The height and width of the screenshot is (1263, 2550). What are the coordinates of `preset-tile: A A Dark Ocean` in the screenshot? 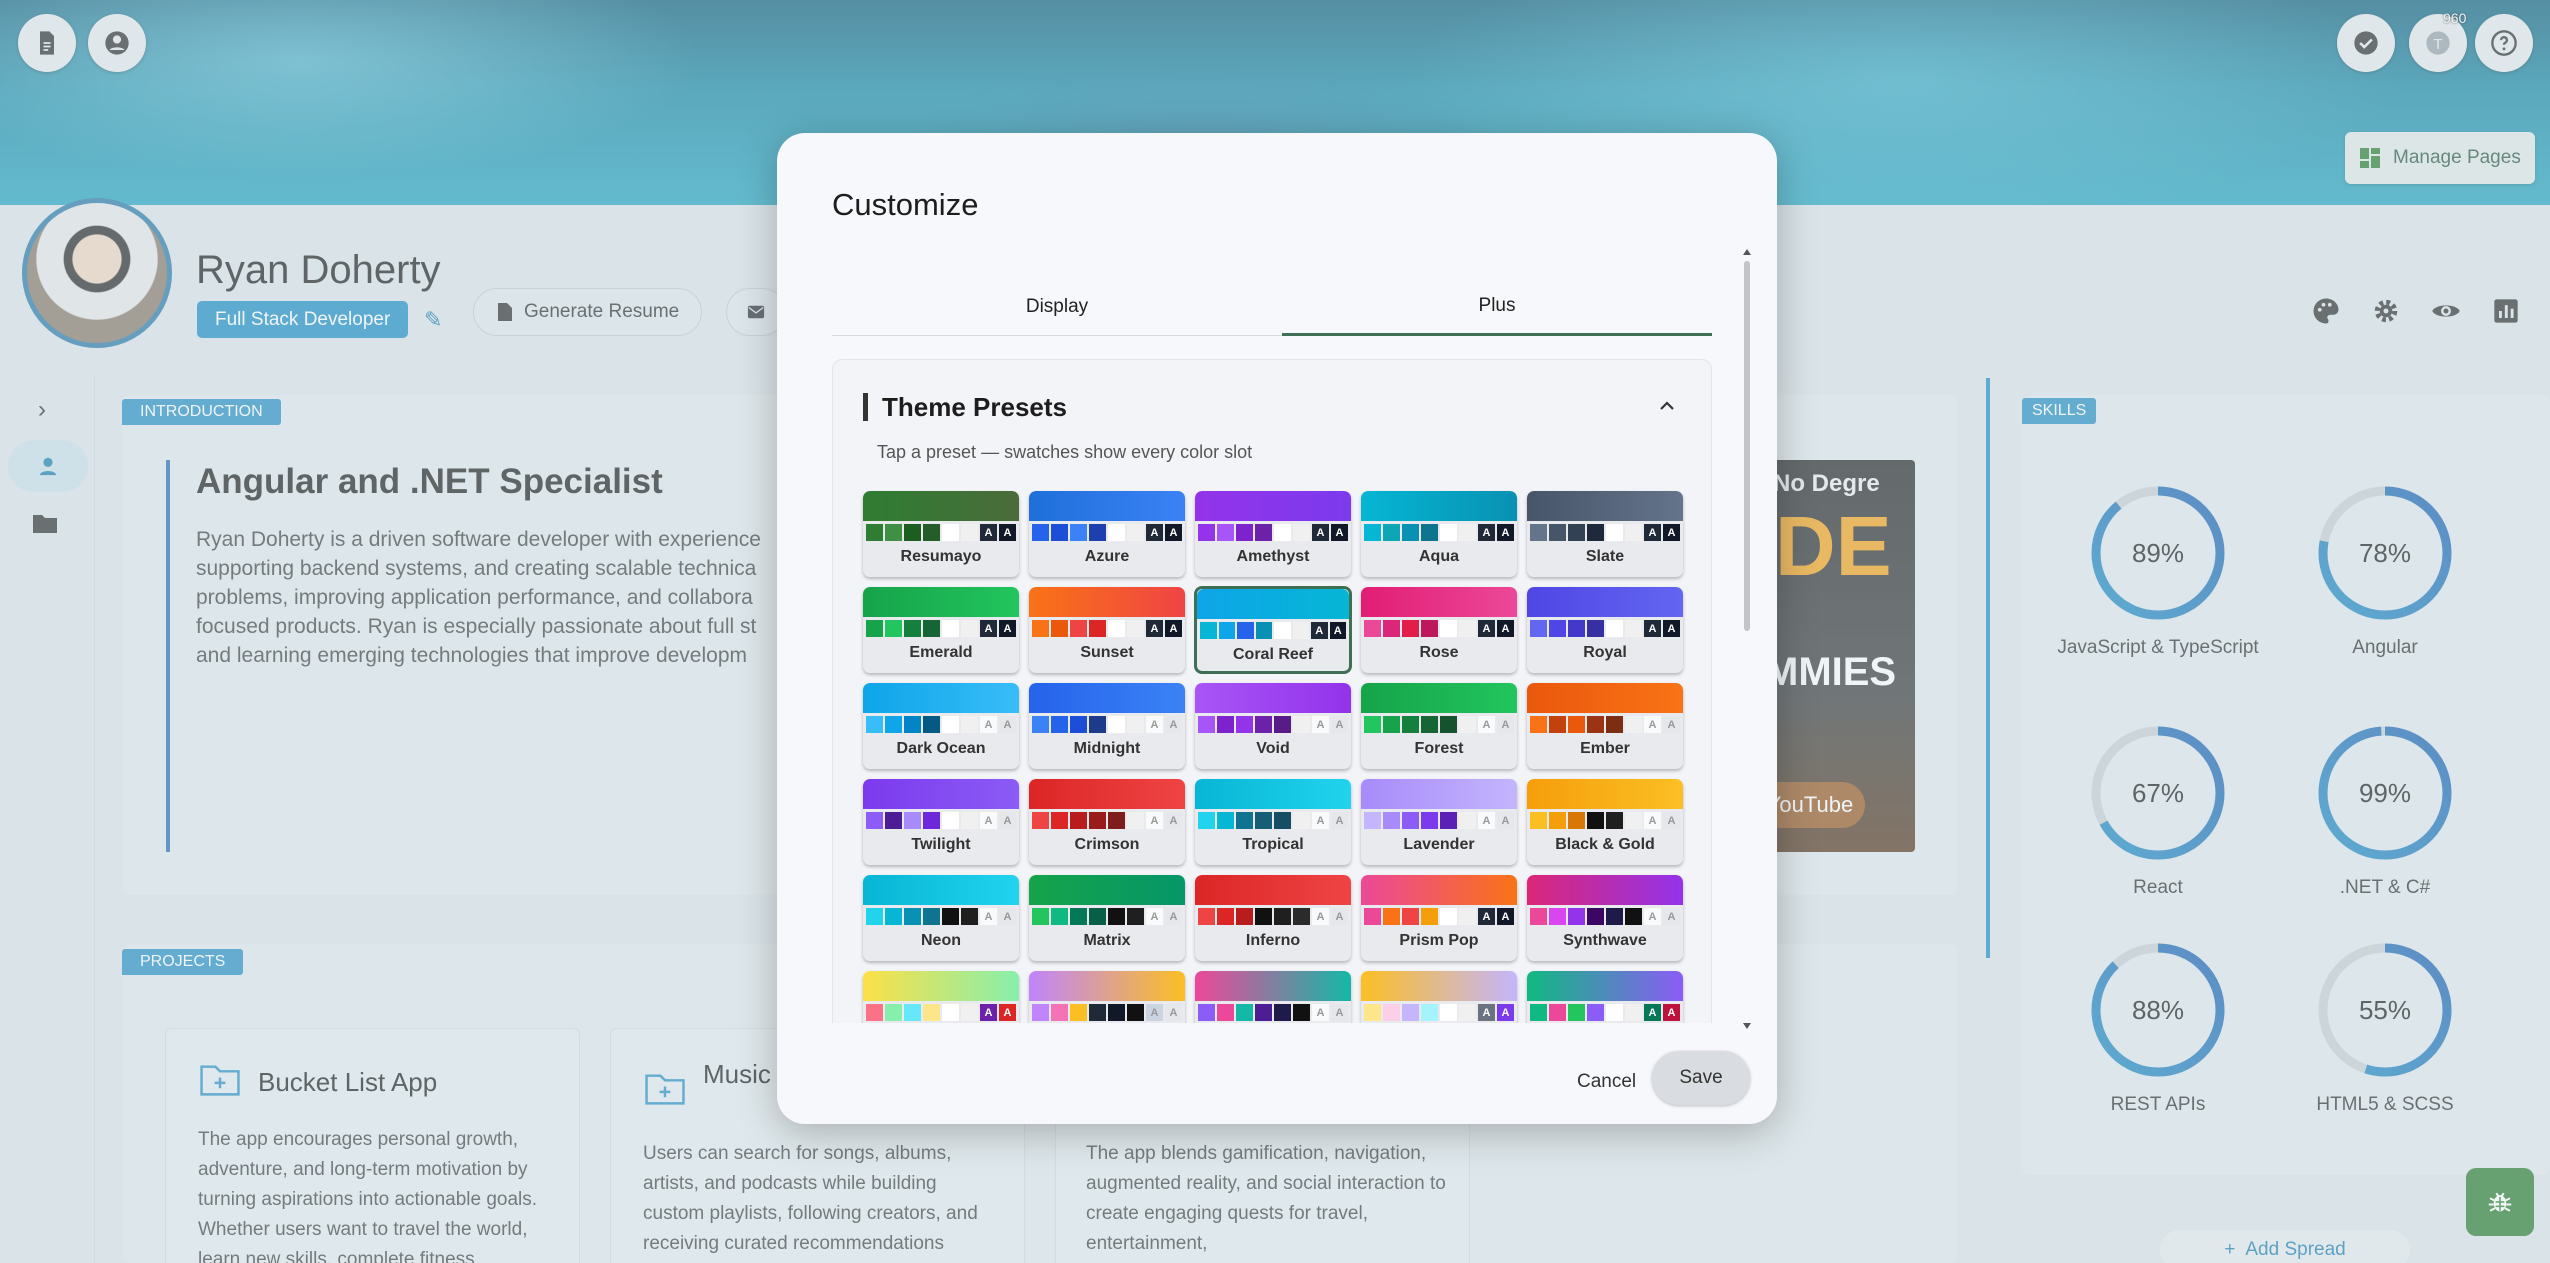 It's located at (941, 726).